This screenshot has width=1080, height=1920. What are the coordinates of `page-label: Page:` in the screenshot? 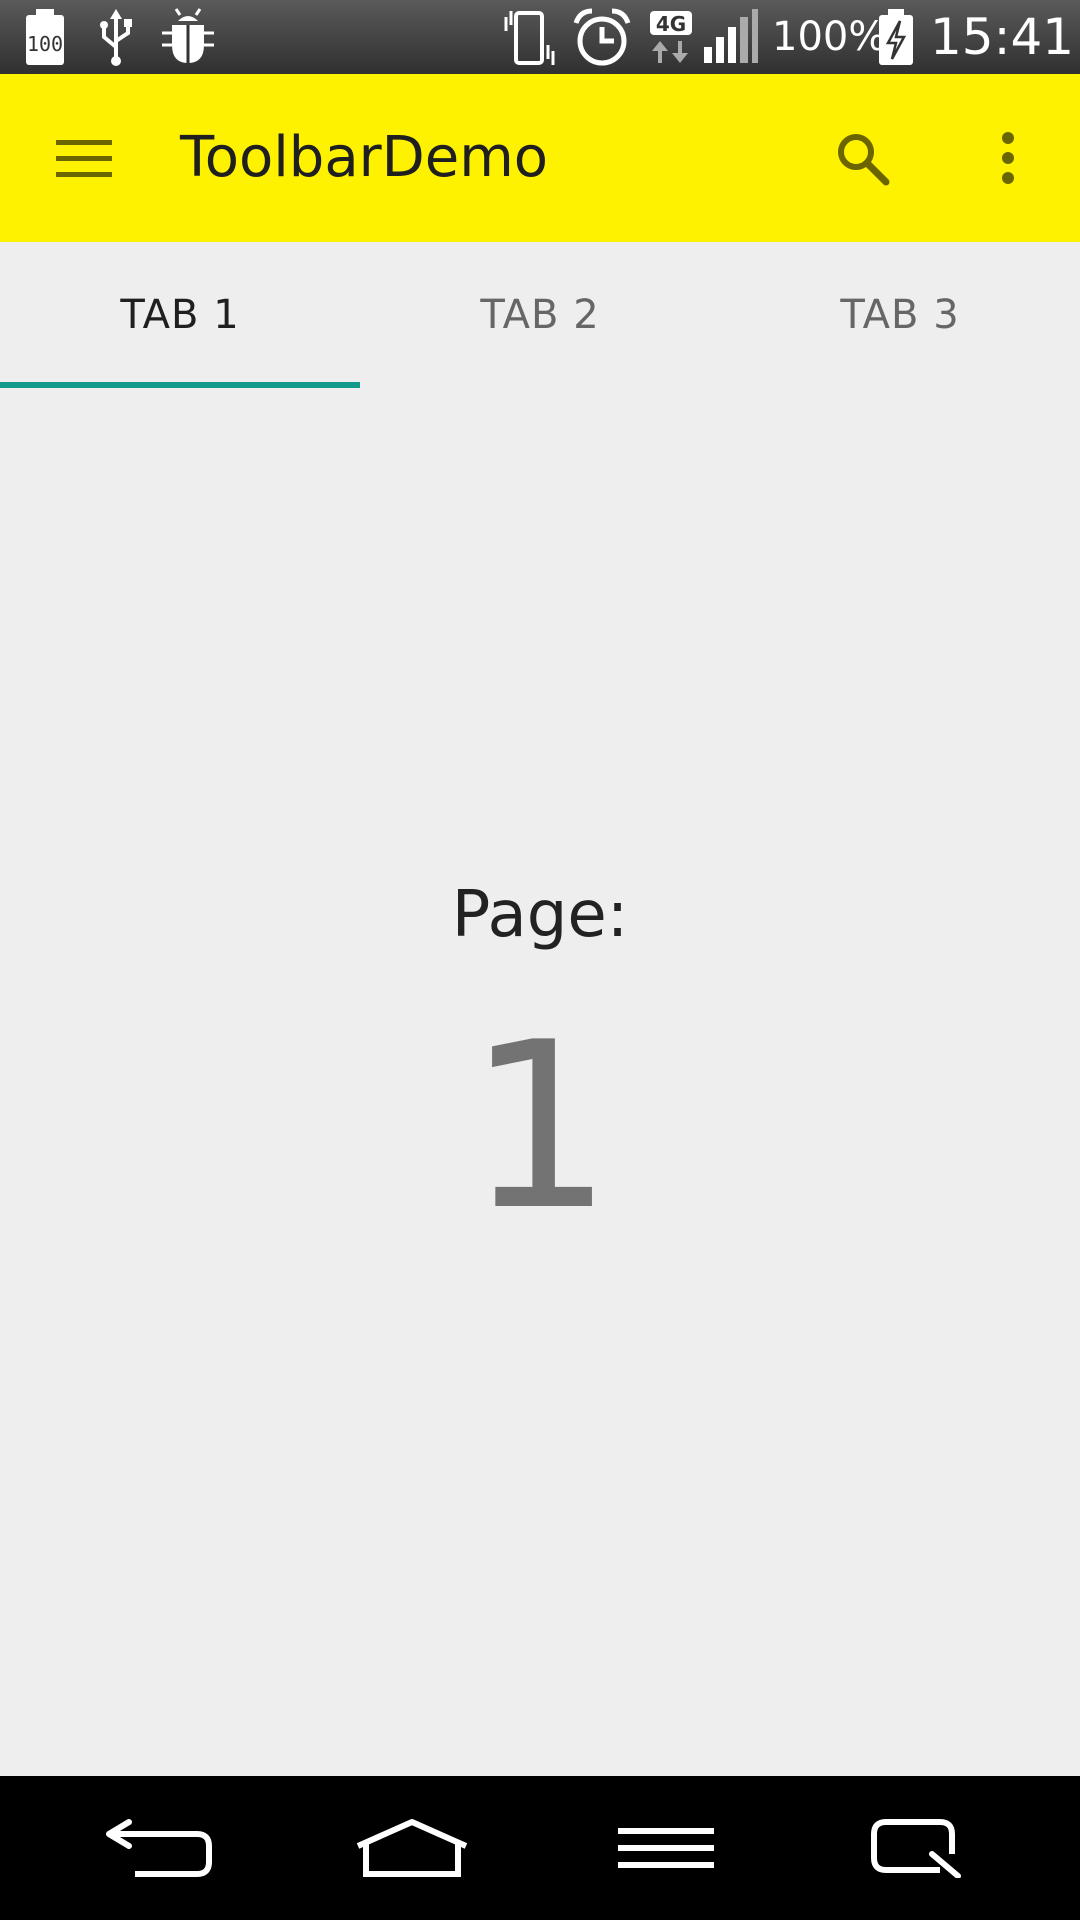 It's located at (540, 915).